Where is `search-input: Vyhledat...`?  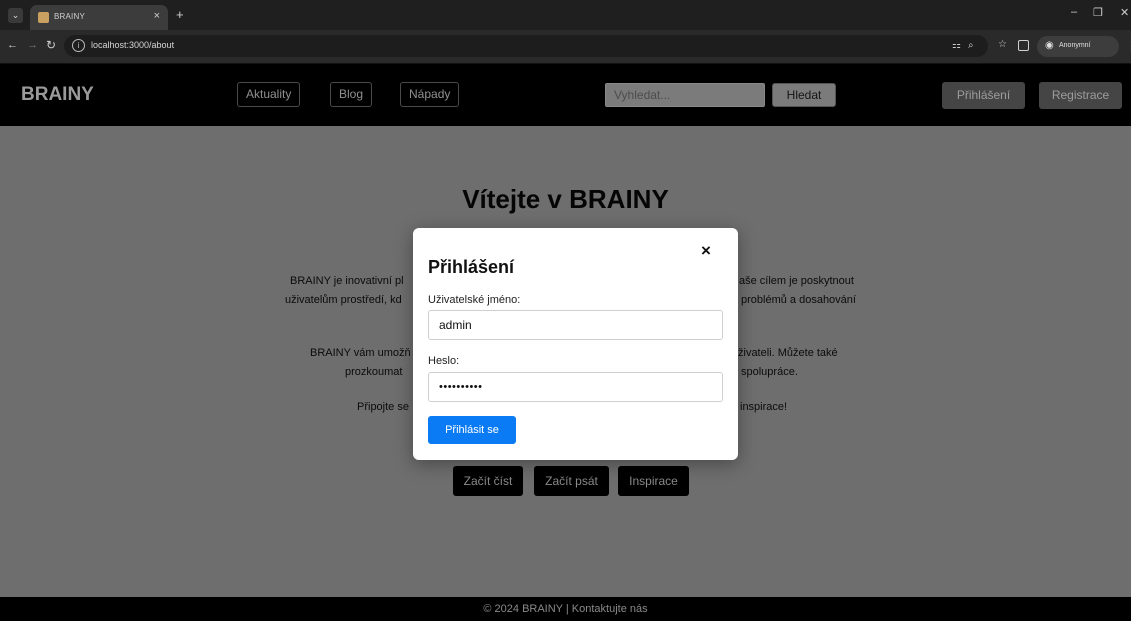
search-input: Vyhledat... is located at coordinates (685, 95).